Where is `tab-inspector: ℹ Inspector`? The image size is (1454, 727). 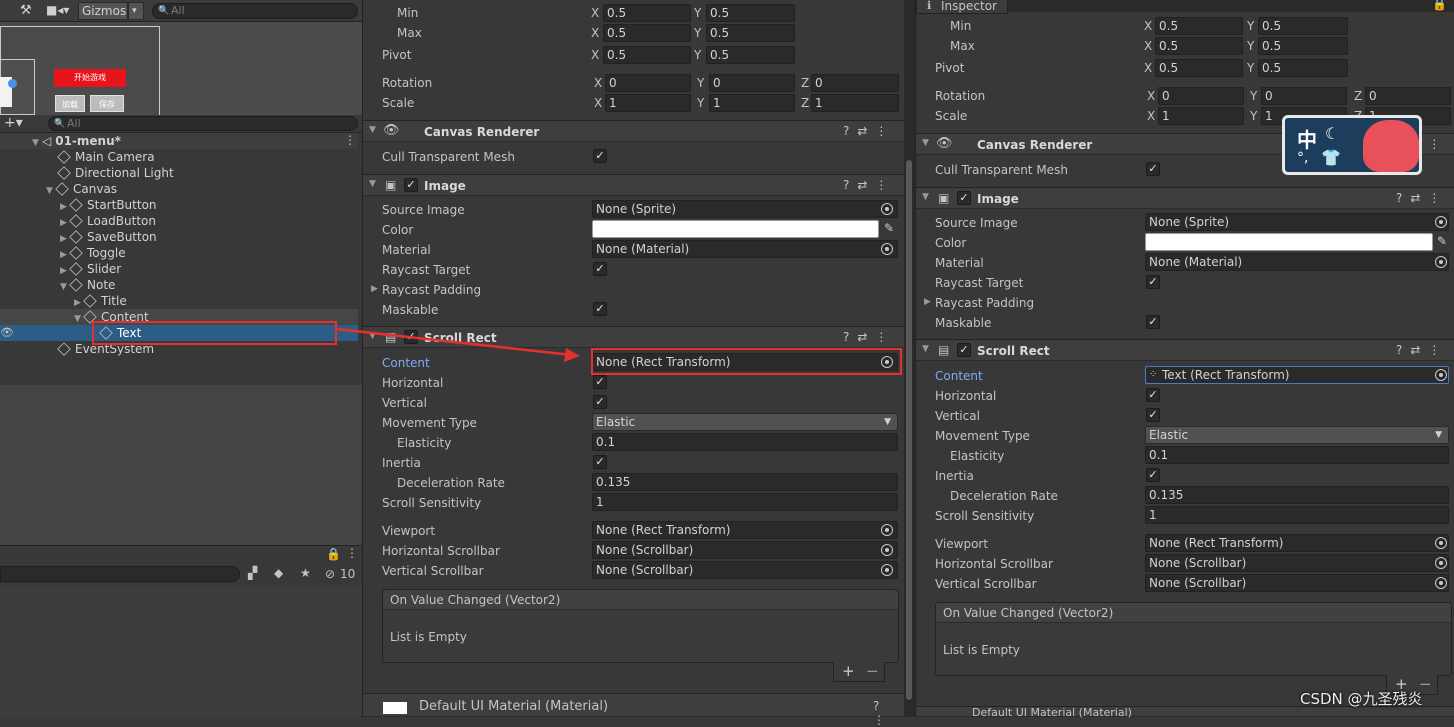 tab-inspector: ℹ Inspector is located at coordinates (962, 7).